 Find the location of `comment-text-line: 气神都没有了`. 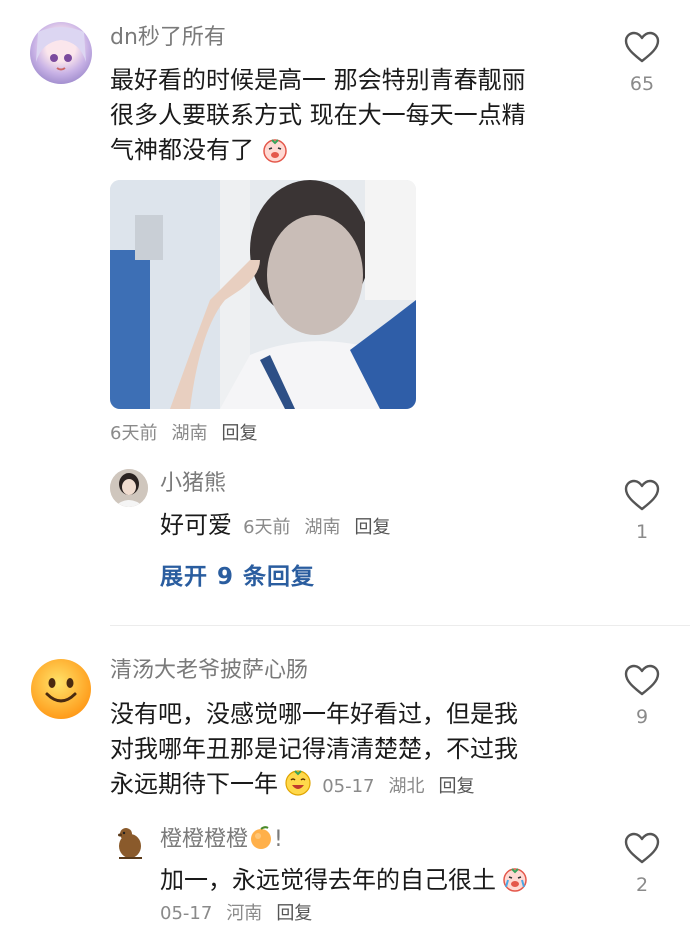

comment-text-line: 气神都没有了 is located at coordinates (199, 150).